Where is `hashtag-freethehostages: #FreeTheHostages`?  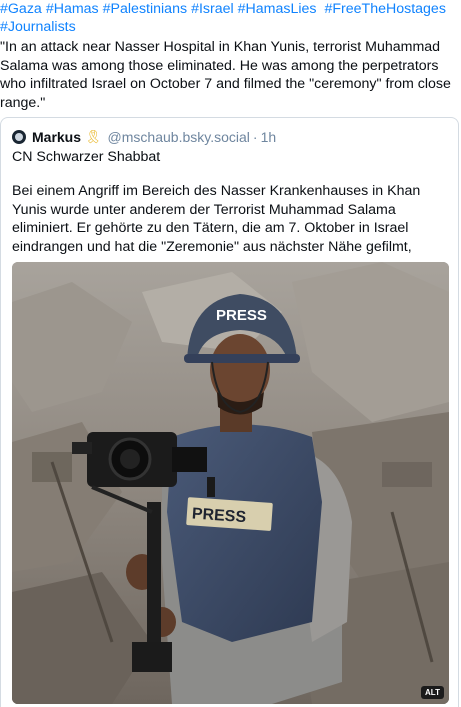 hashtag-freethehostages: #FreeTheHostages is located at coordinates (384, 9).